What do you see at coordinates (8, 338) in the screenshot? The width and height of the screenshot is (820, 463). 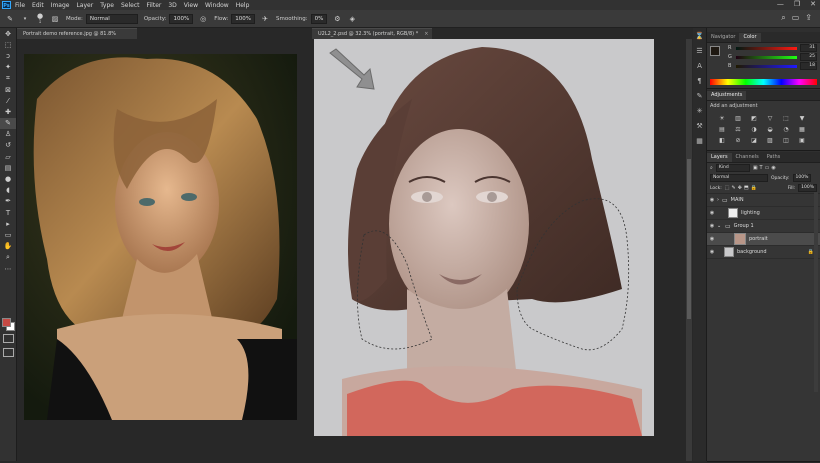 I see `quick-mask-icon` at bounding box center [8, 338].